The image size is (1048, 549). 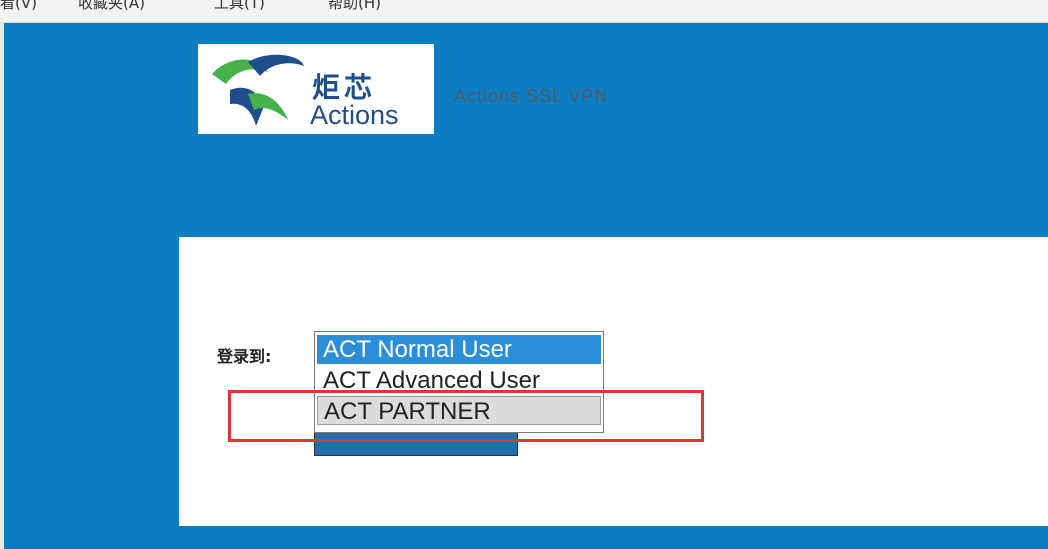 I want to click on menu-tools: 工具(T), so click(x=239, y=6).